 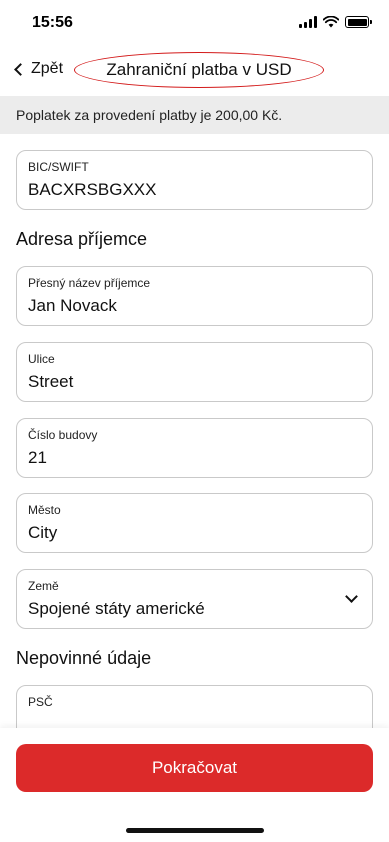 What do you see at coordinates (58, 167) in the screenshot?
I see `field-label: BIC/SWIFT` at bounding box center [58, 167].